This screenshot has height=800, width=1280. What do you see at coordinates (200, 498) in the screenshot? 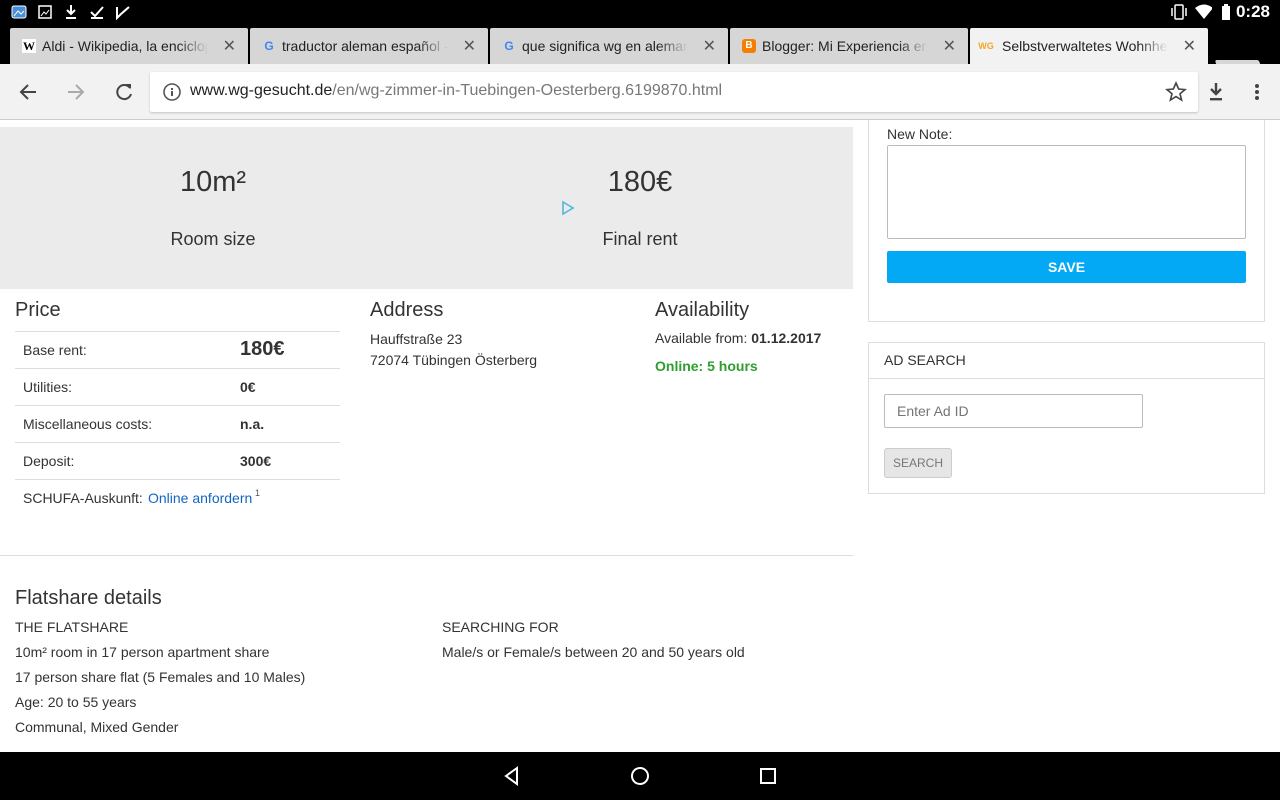
I see `schufa-link: Online anfordern` at bounding box center [200, 498].